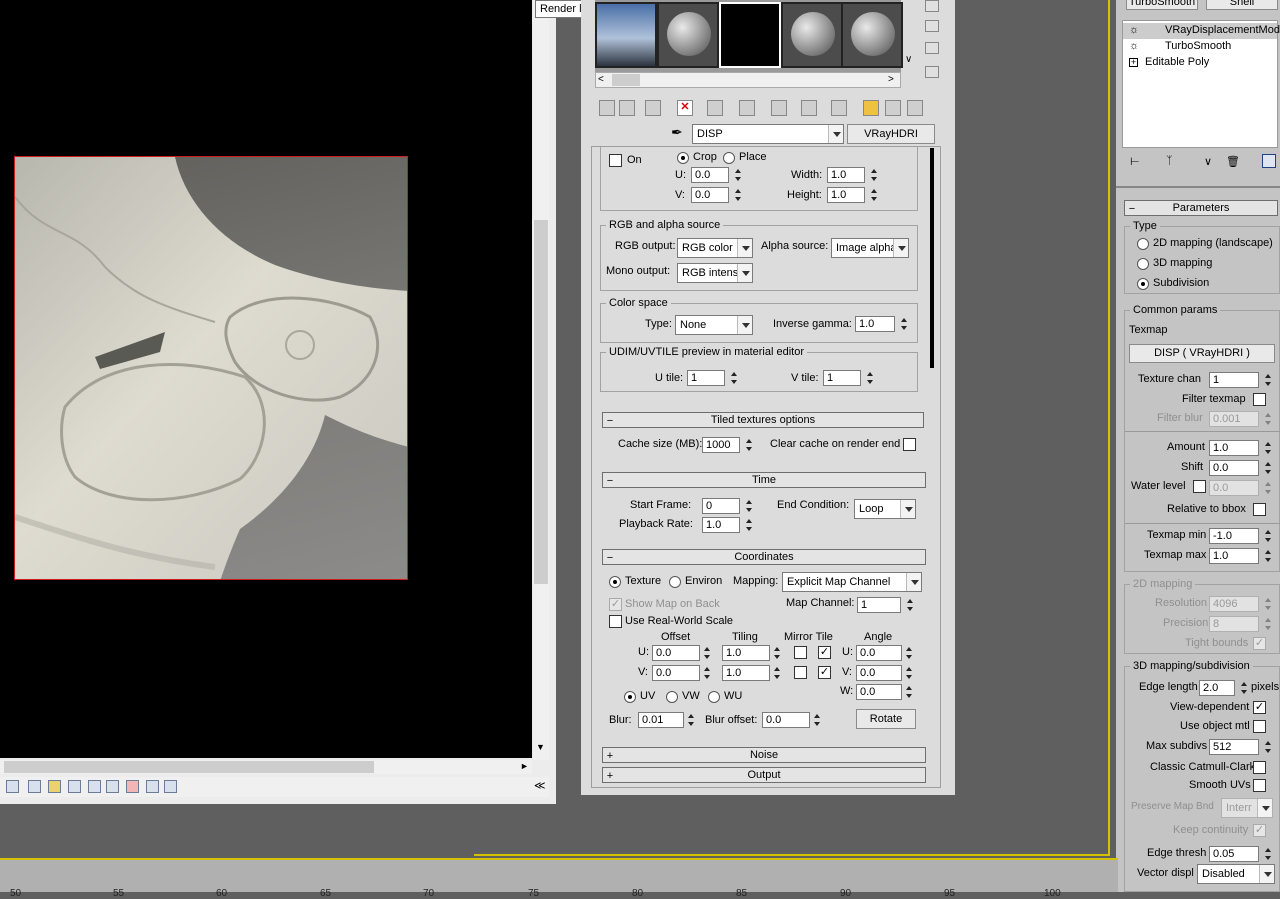 The image size is (1280, 899). What do you see at coordinates (615, 582) in the screenshot?
I see `texture-radio` at bounding box center [615, 582].